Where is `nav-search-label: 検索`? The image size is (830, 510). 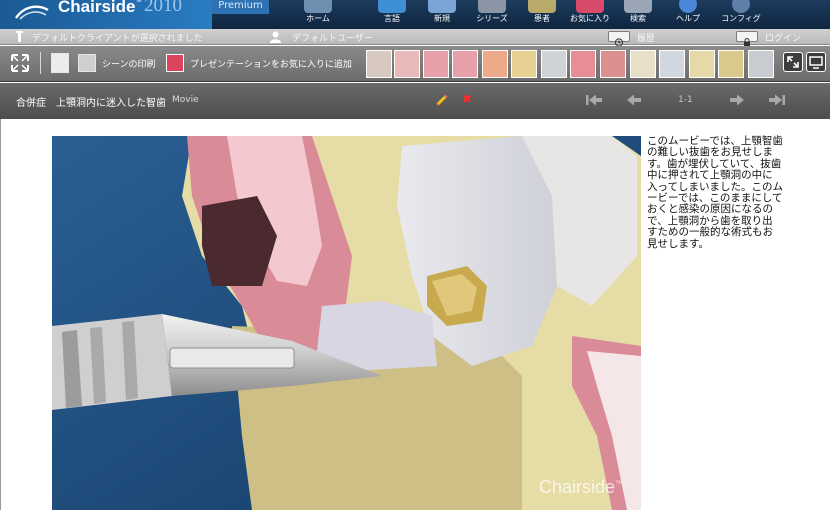 nav-search-label: 検索 is located at coordinates (638, 18).